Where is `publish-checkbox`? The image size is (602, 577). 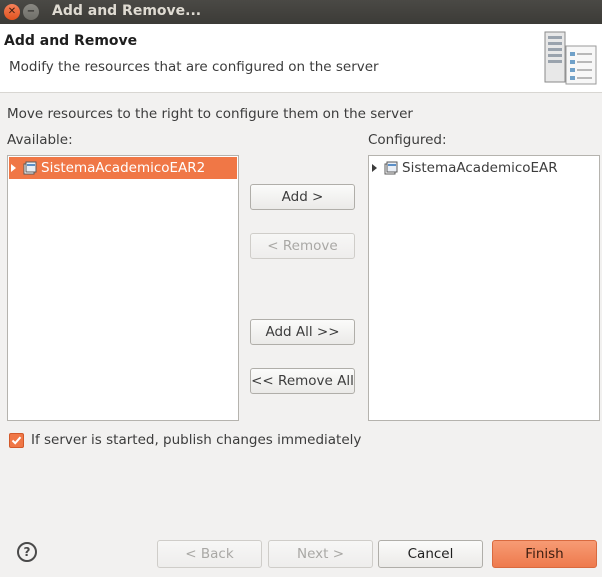 publish-checkbox is located at coordinates (16, 440).